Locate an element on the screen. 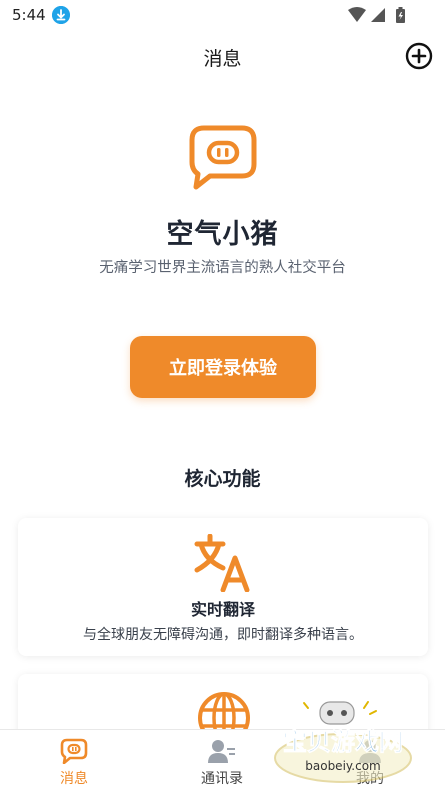 This screenshot has width=445, height=791. signal-icon is located at coordinates (378, 15).